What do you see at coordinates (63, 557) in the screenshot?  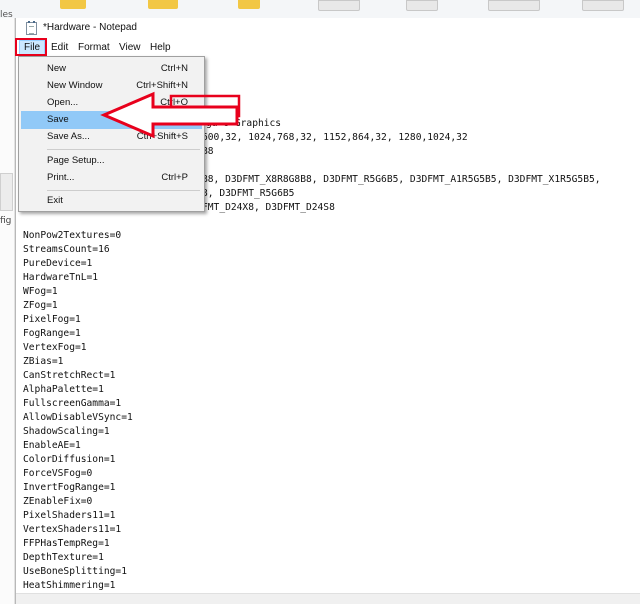 I see `text-line: DepthTexture=1` at bounding box center [63, 557].